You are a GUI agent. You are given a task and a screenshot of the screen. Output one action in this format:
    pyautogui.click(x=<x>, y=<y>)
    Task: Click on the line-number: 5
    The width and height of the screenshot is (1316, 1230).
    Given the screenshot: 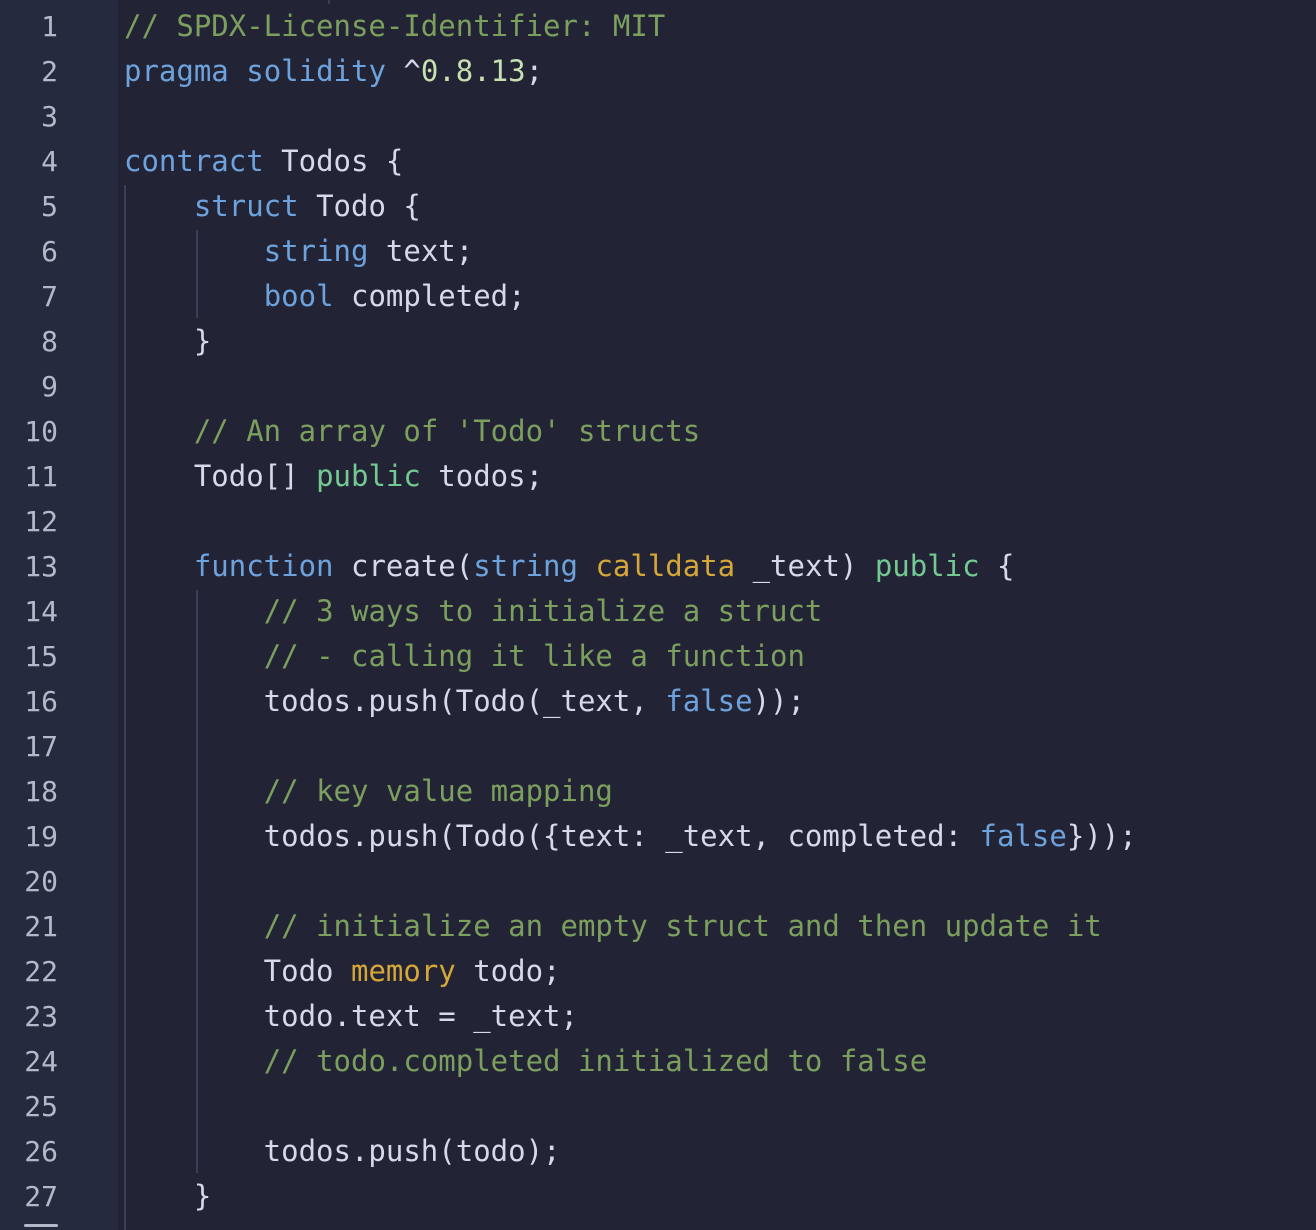 What is the action you would take?
    pyautogui.click(x=49, y=206)
    